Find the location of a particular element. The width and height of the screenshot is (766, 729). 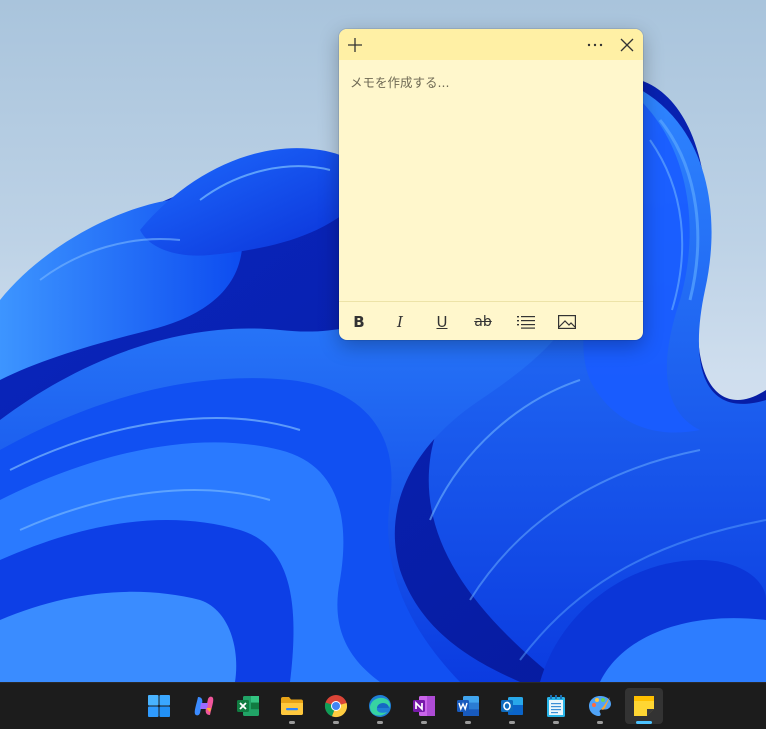

note-header is located at coordinates (491, 44).